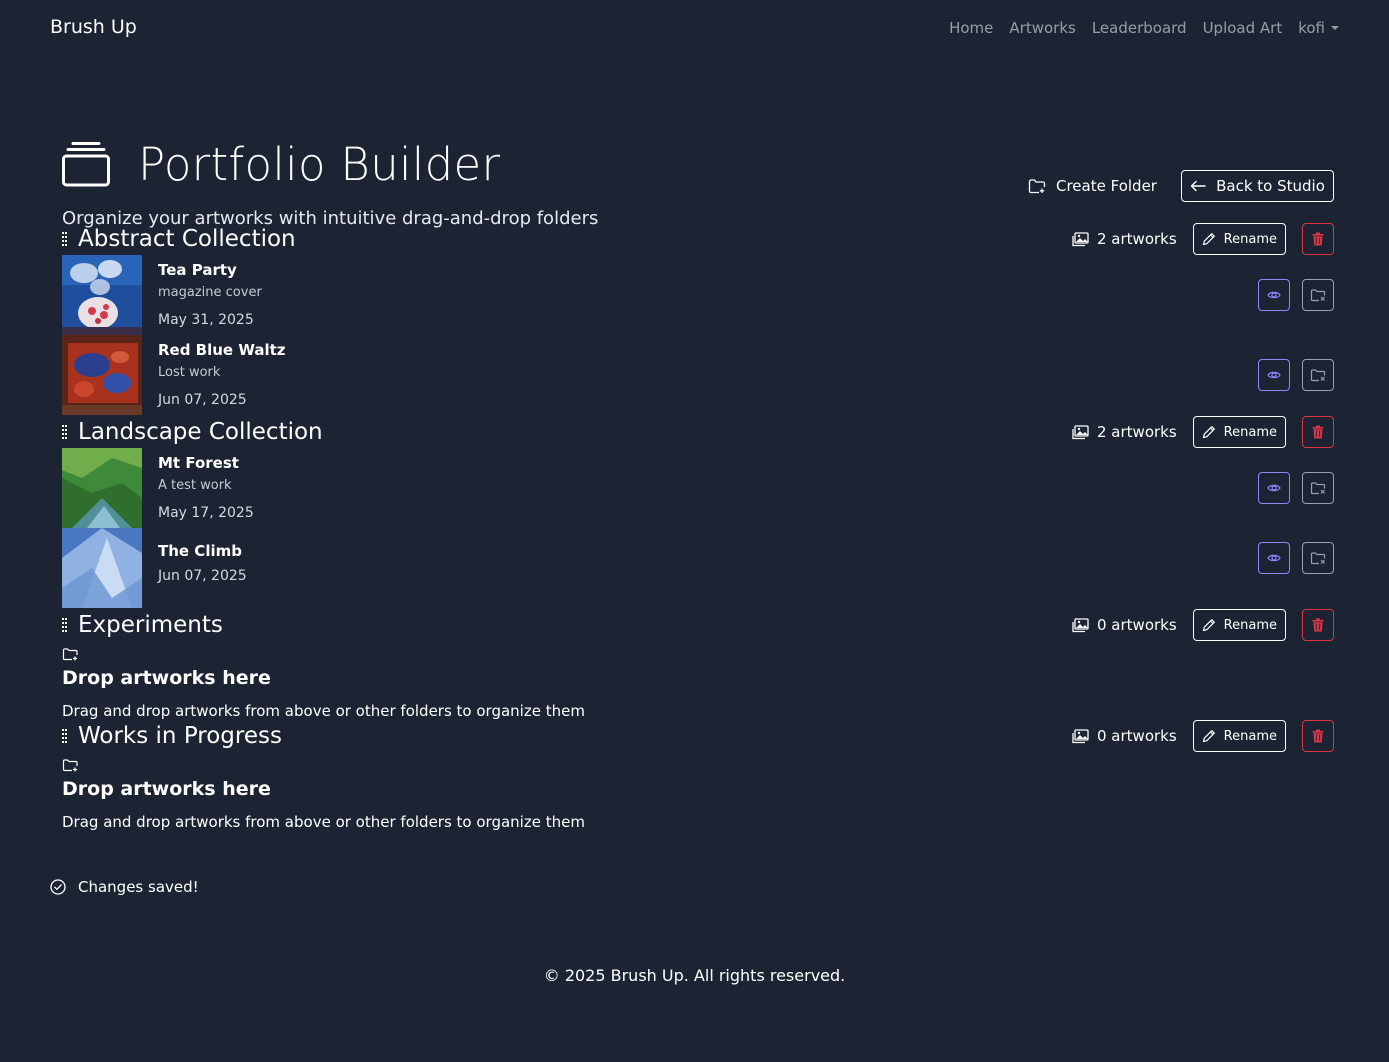  I want to click on artwork-title: Tea Party, so click(197, 270).